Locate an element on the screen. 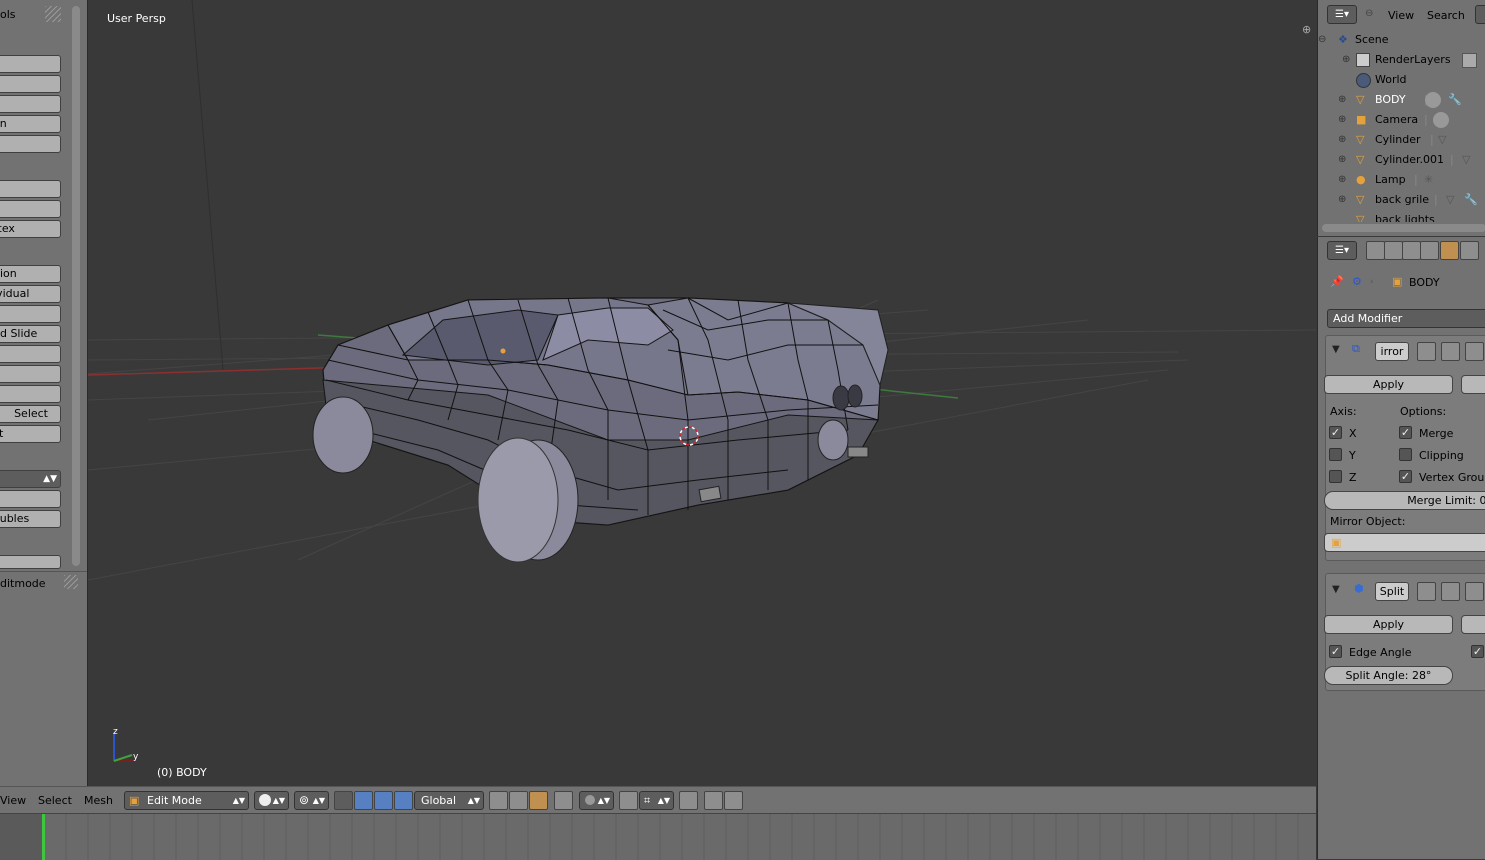  proportional-dropdown: ▲▼ is located at coordinates (596, 800).